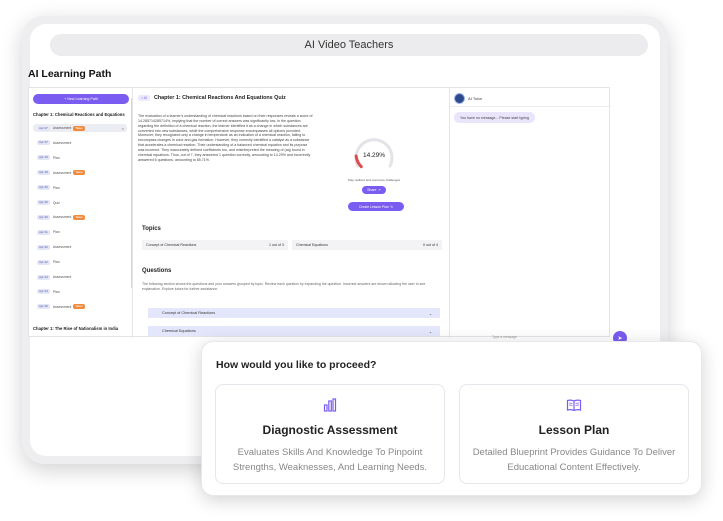 This screenshot has height=521, width=723. What do you see at coordinates (330, 405) in the screenshot?
I see `bar-chart-icon` at bounding box center [330, 405].